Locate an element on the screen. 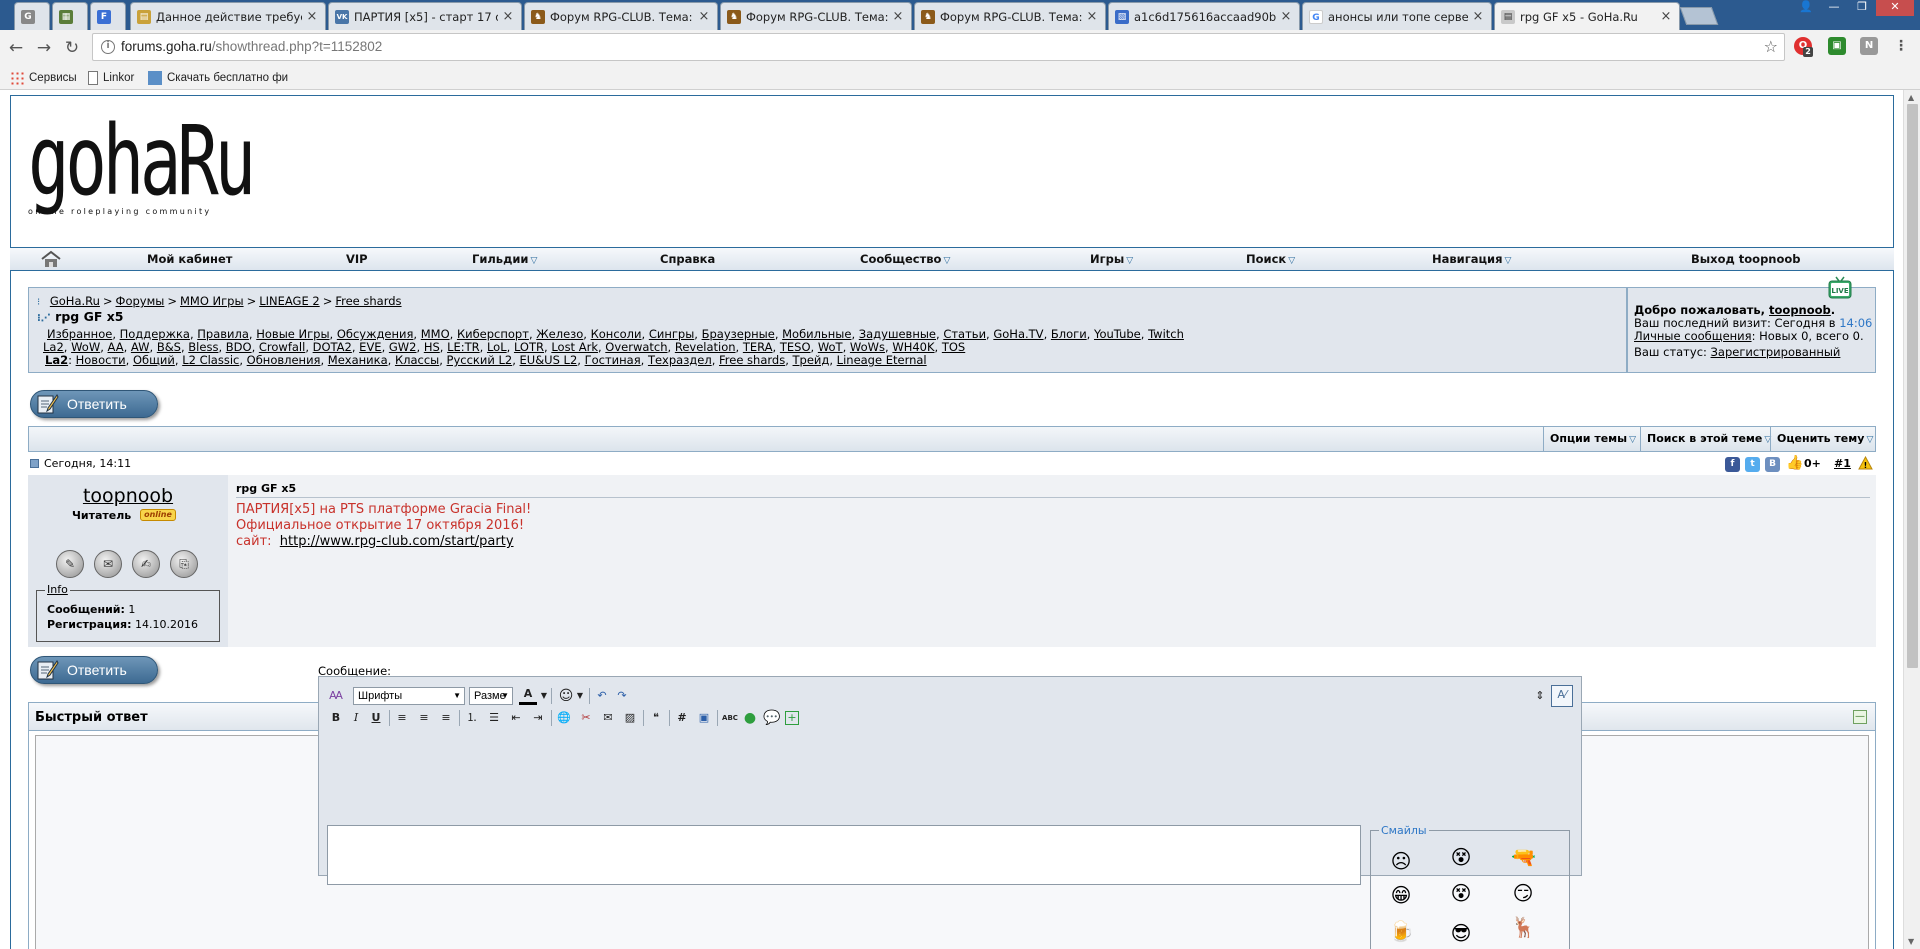 The height and width of the screenshot is (949, 1920). like-thumb-icon: 👍 is located at coordinates (1794, 463).